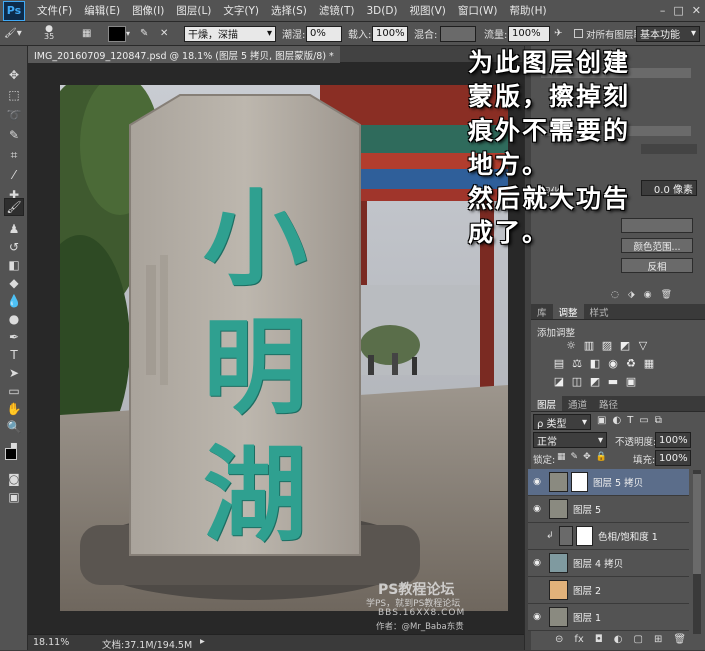 The image size is (705, 651). What do you see at coordinates (643, 346) in the screenshot?
I see `vibrance-icon: ▽` at bounding box center [643, 346].